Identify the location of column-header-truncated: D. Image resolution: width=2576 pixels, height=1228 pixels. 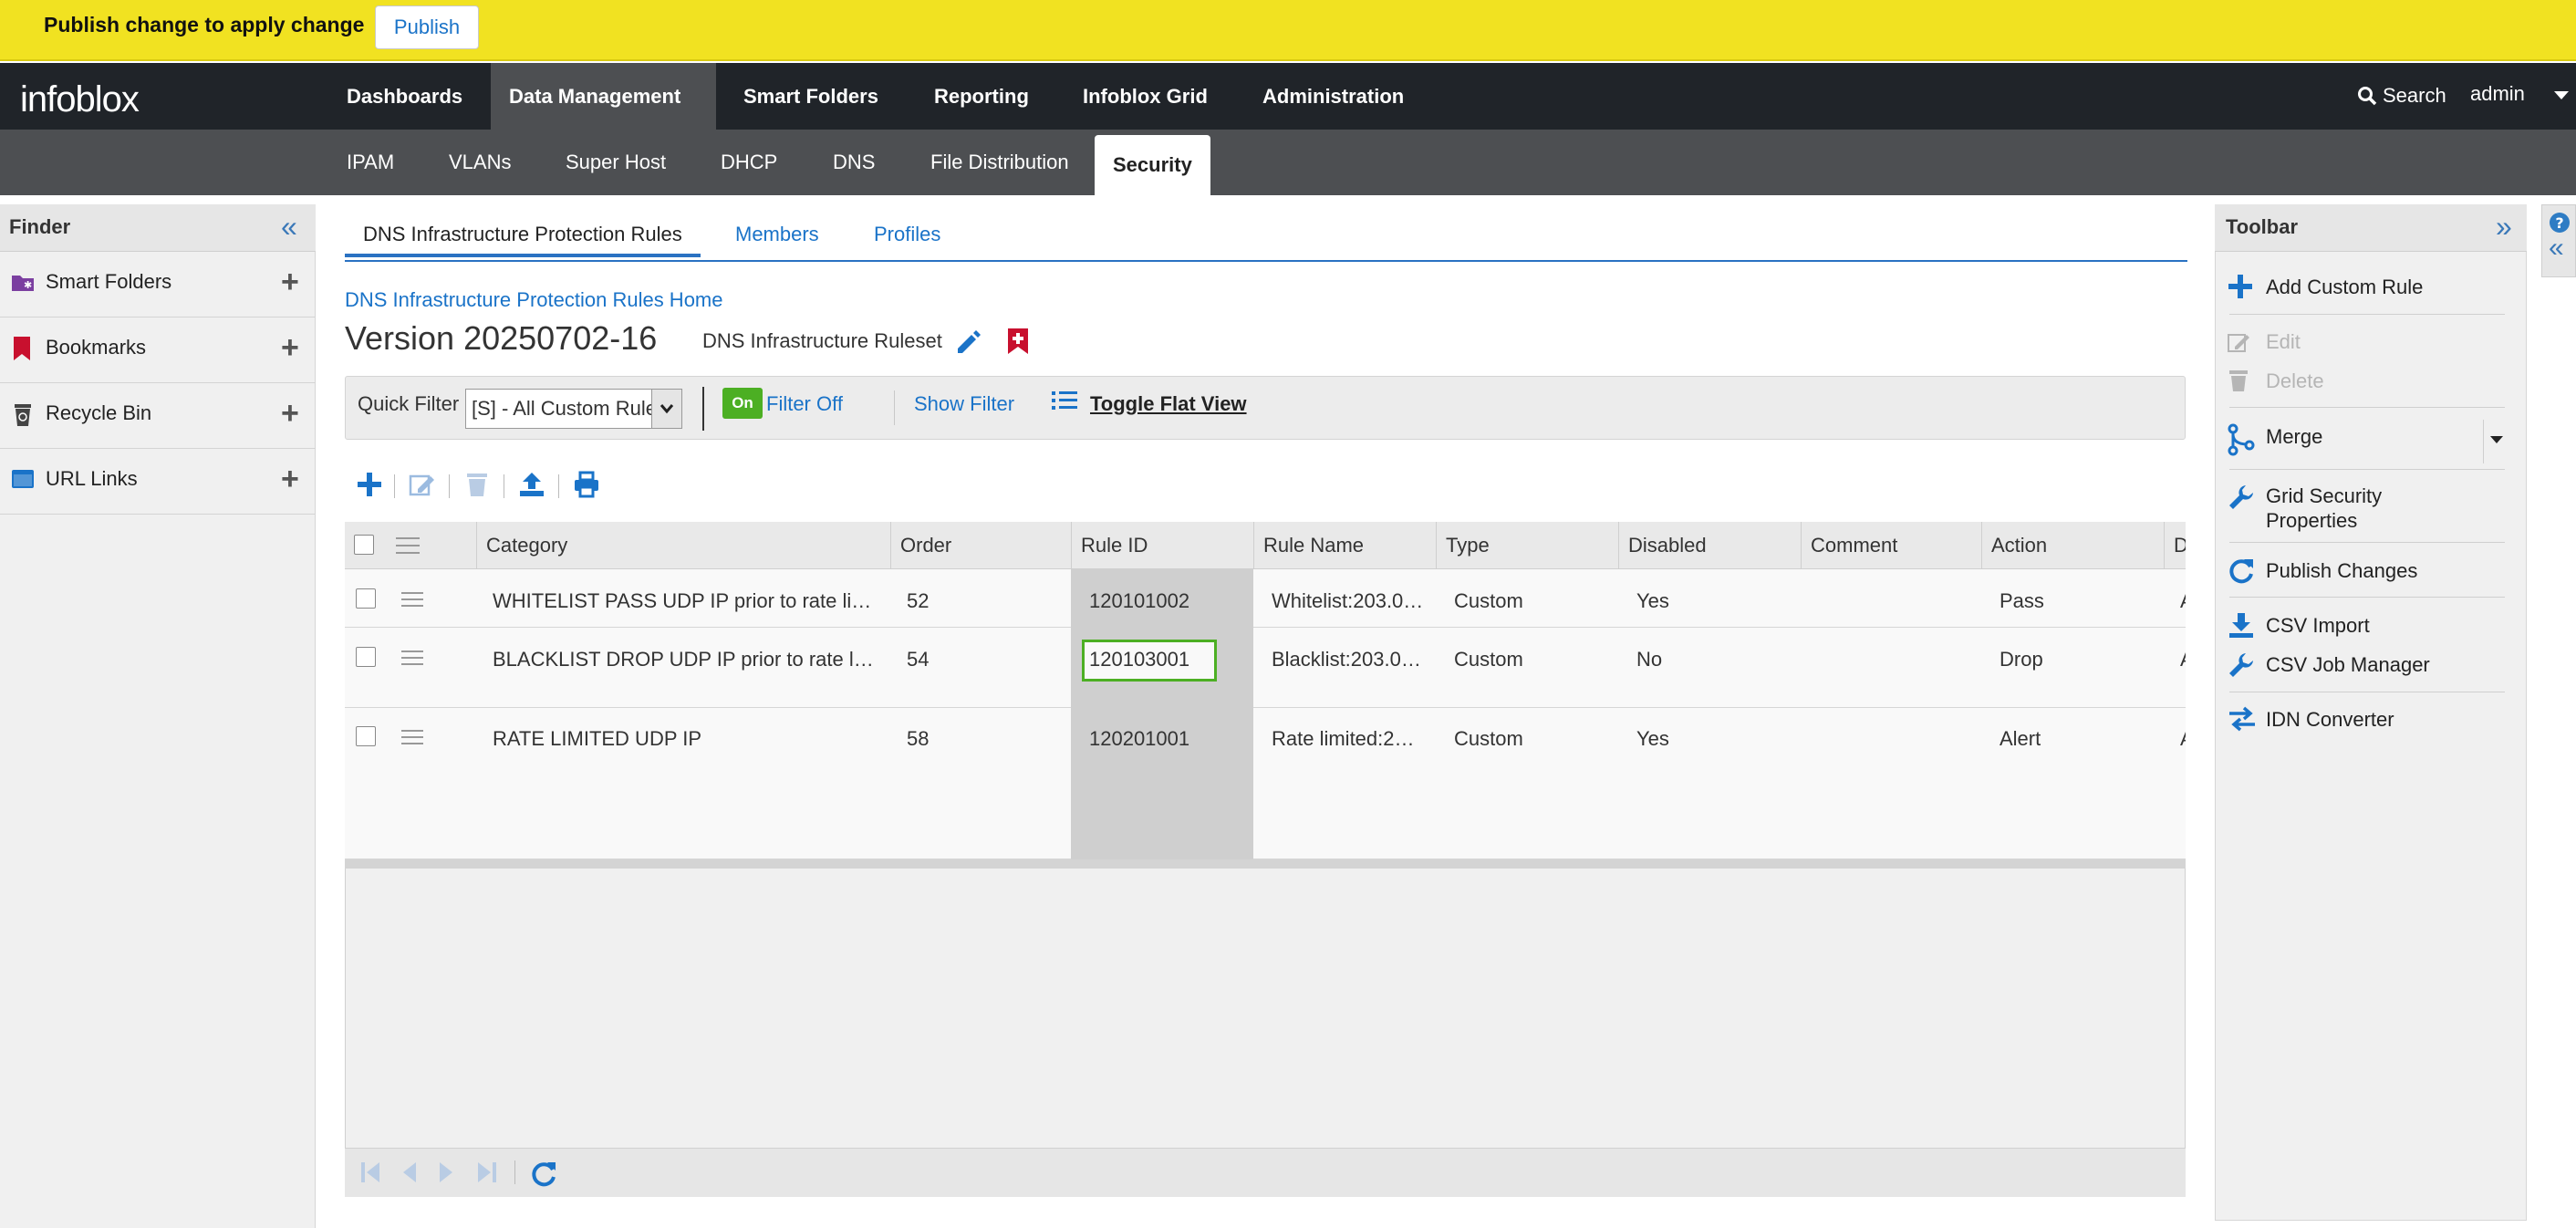
(2175, 545).